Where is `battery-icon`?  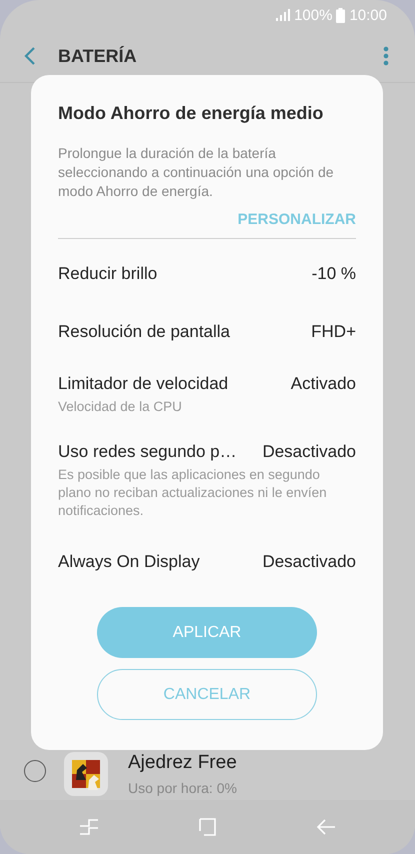 battery-icon is located at coordinates (341, 15).